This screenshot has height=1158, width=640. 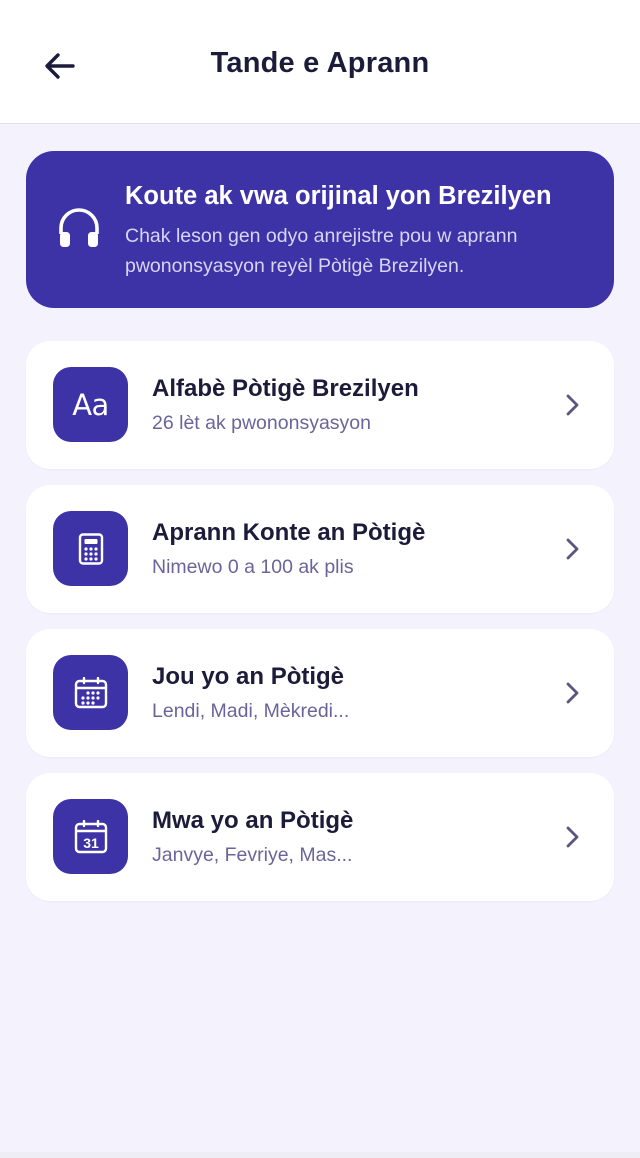 What do you see at coordinates (253, 567) in the screenshot?
I see `lesson-subtitle: Nimewo 0 a 100 ak plis` at bounding box center [253, 567].